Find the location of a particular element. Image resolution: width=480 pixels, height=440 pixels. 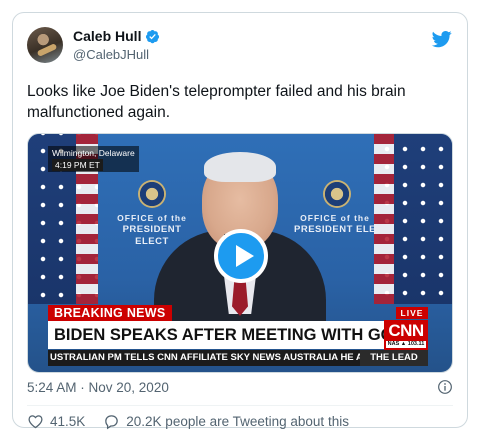

dateline: Wilmington, Delaware 4:19 PM ET is located at coordinates (93, 159).